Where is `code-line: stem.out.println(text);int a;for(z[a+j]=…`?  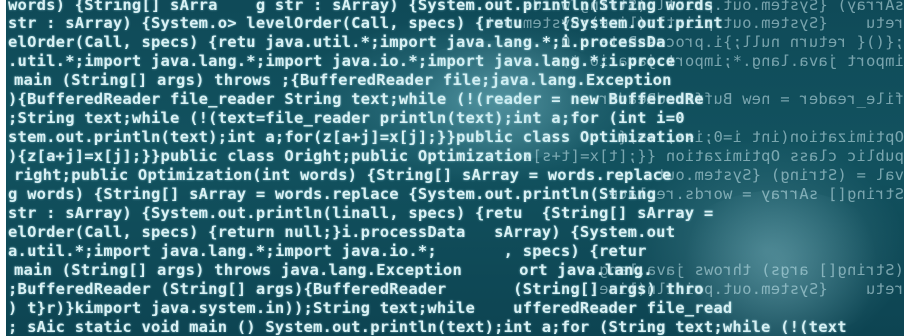 code-line: stem.out.println(text);int a;for(z[a+j]=… is located at coordinates (351, 137).